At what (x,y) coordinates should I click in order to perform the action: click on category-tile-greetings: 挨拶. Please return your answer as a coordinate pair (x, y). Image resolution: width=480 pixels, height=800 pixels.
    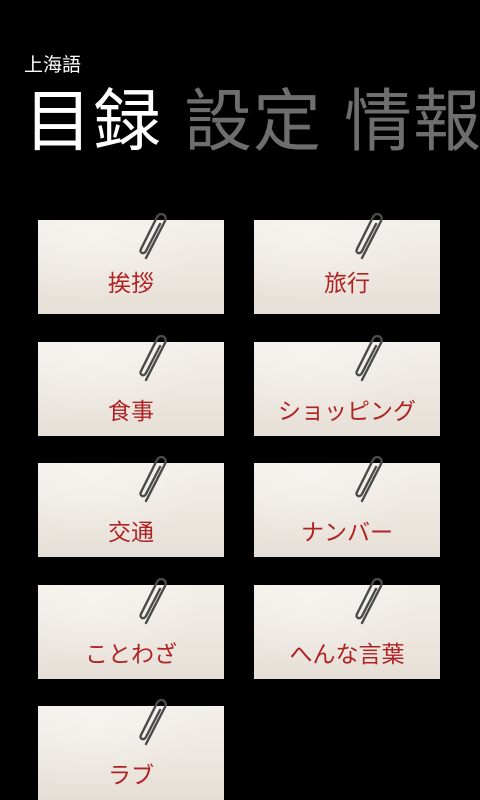
    Looking at the image, I should click on (131, 263).